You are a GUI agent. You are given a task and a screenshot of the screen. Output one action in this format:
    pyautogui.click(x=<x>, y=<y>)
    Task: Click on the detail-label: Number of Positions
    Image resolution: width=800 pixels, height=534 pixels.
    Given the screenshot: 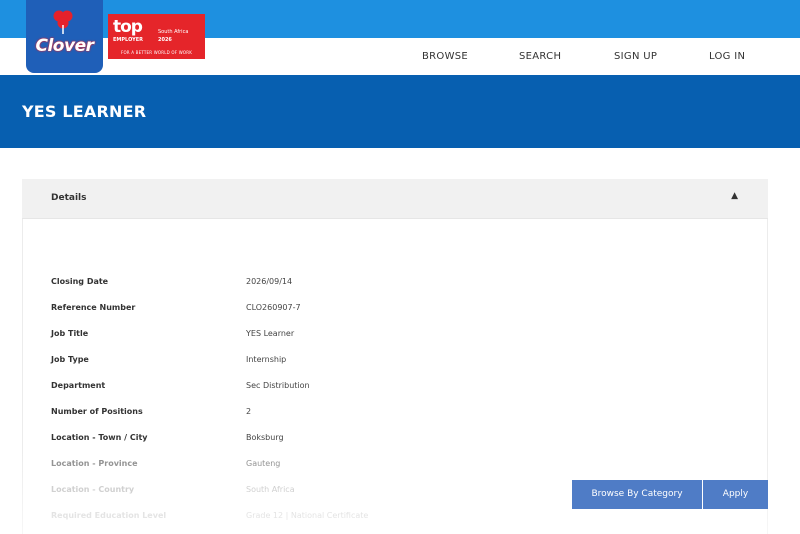 What is the action you would take?
    pyautogui.click(x=97, y=411)
    